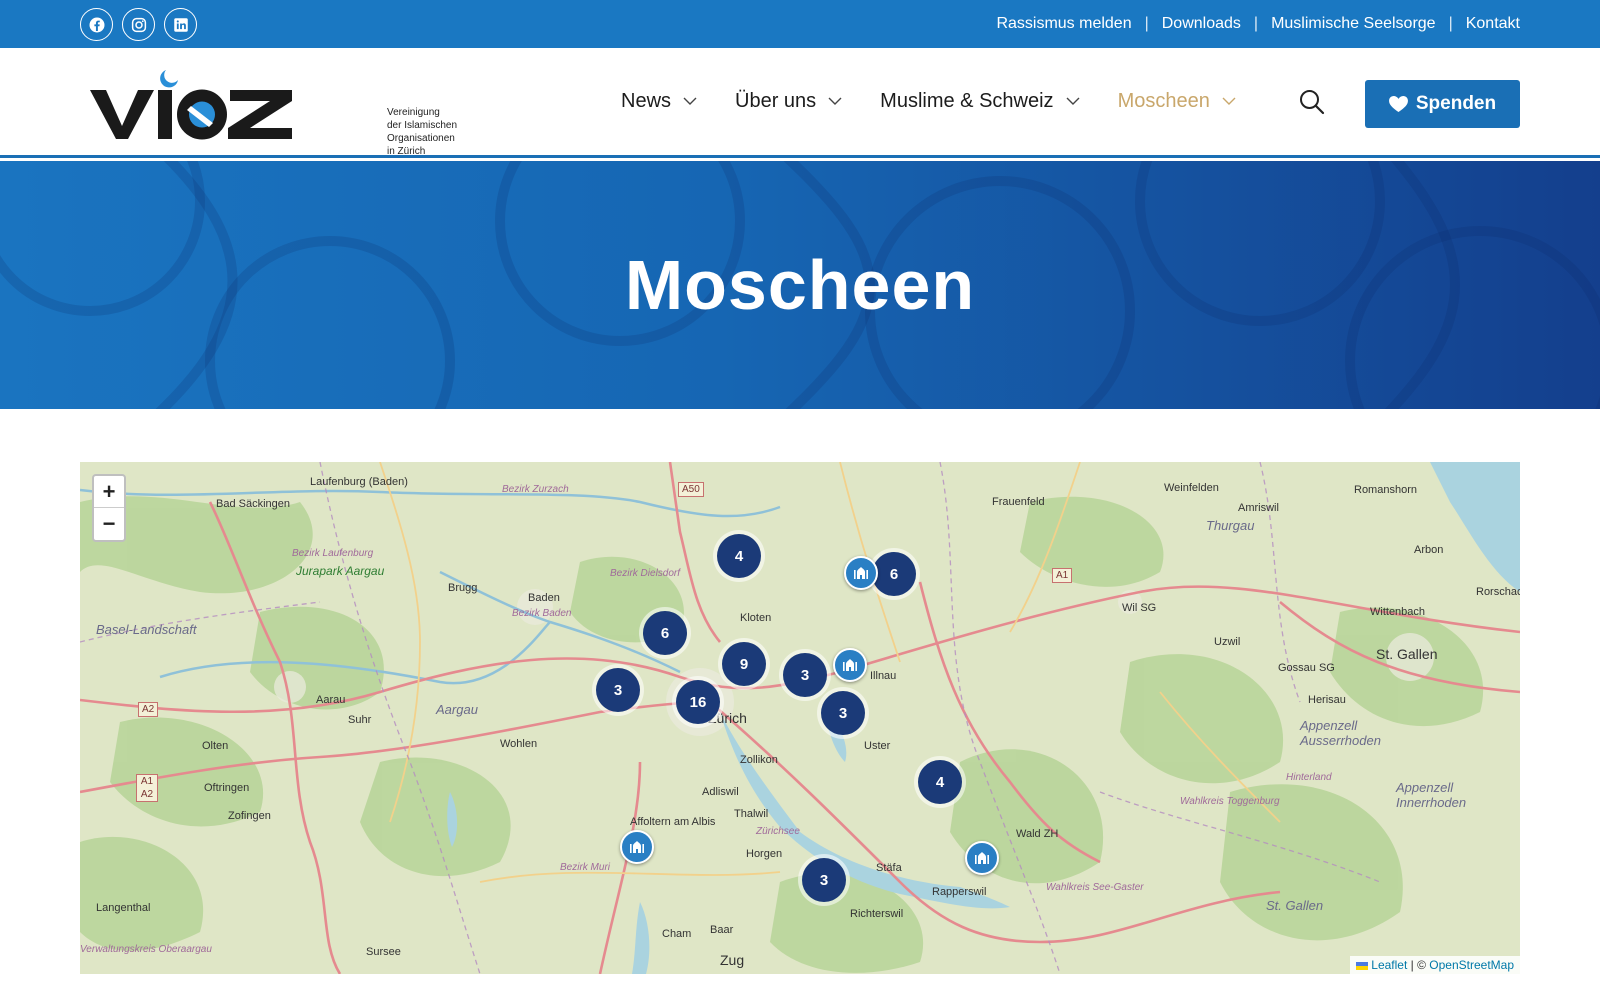  What do you see at coordinates (1327, 700) in the screenshot?
I see `map-label: Herisau` at bounding box center [1327, 700].